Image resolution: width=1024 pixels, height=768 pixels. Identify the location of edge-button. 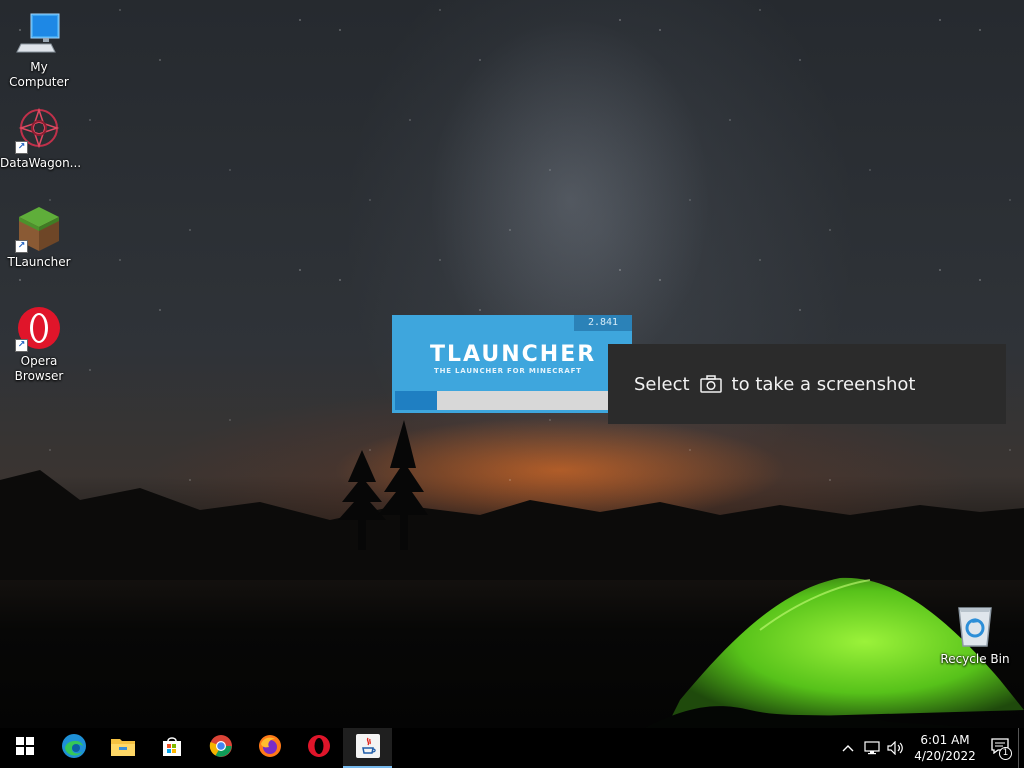
(73, 748).